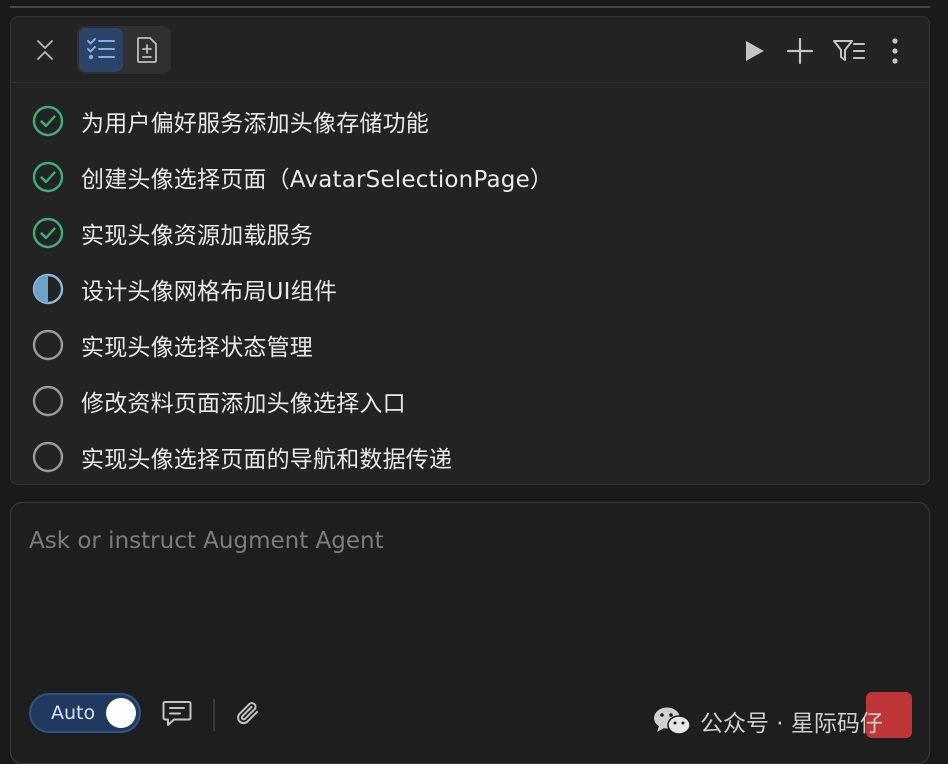 The width and height of the screenshot is (948, 764). I want to click on play-icon, so click(755, 51).